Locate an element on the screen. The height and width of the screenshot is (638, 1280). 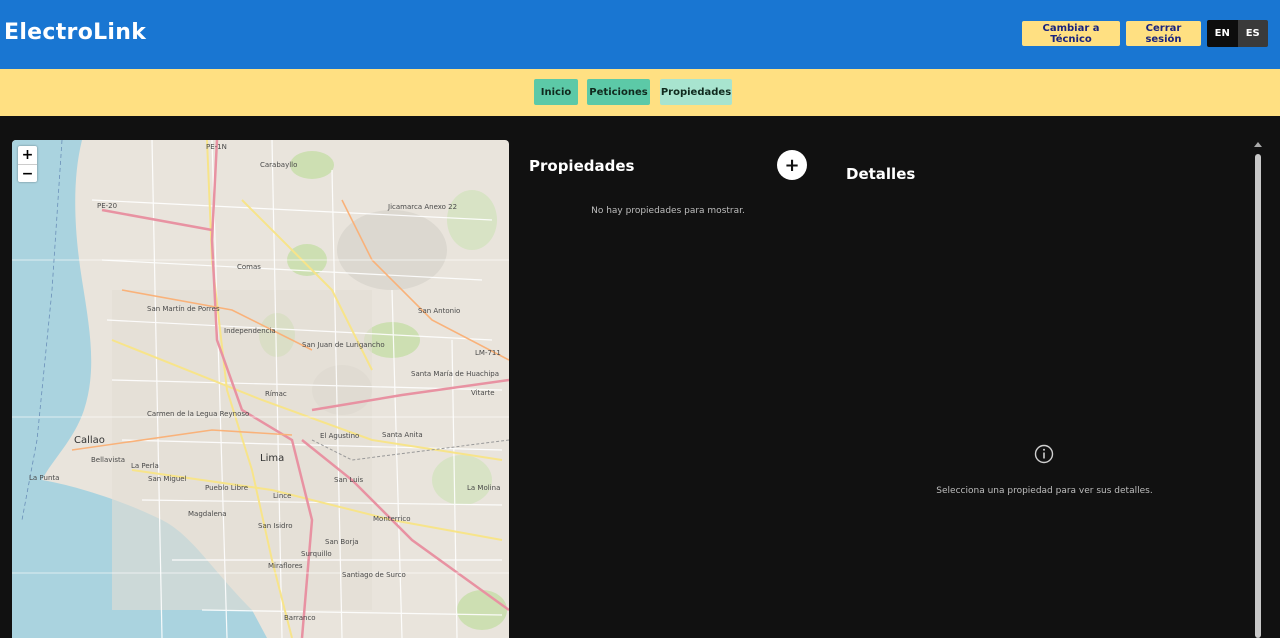
map-label: Lince is located at coordinates (282, 496).